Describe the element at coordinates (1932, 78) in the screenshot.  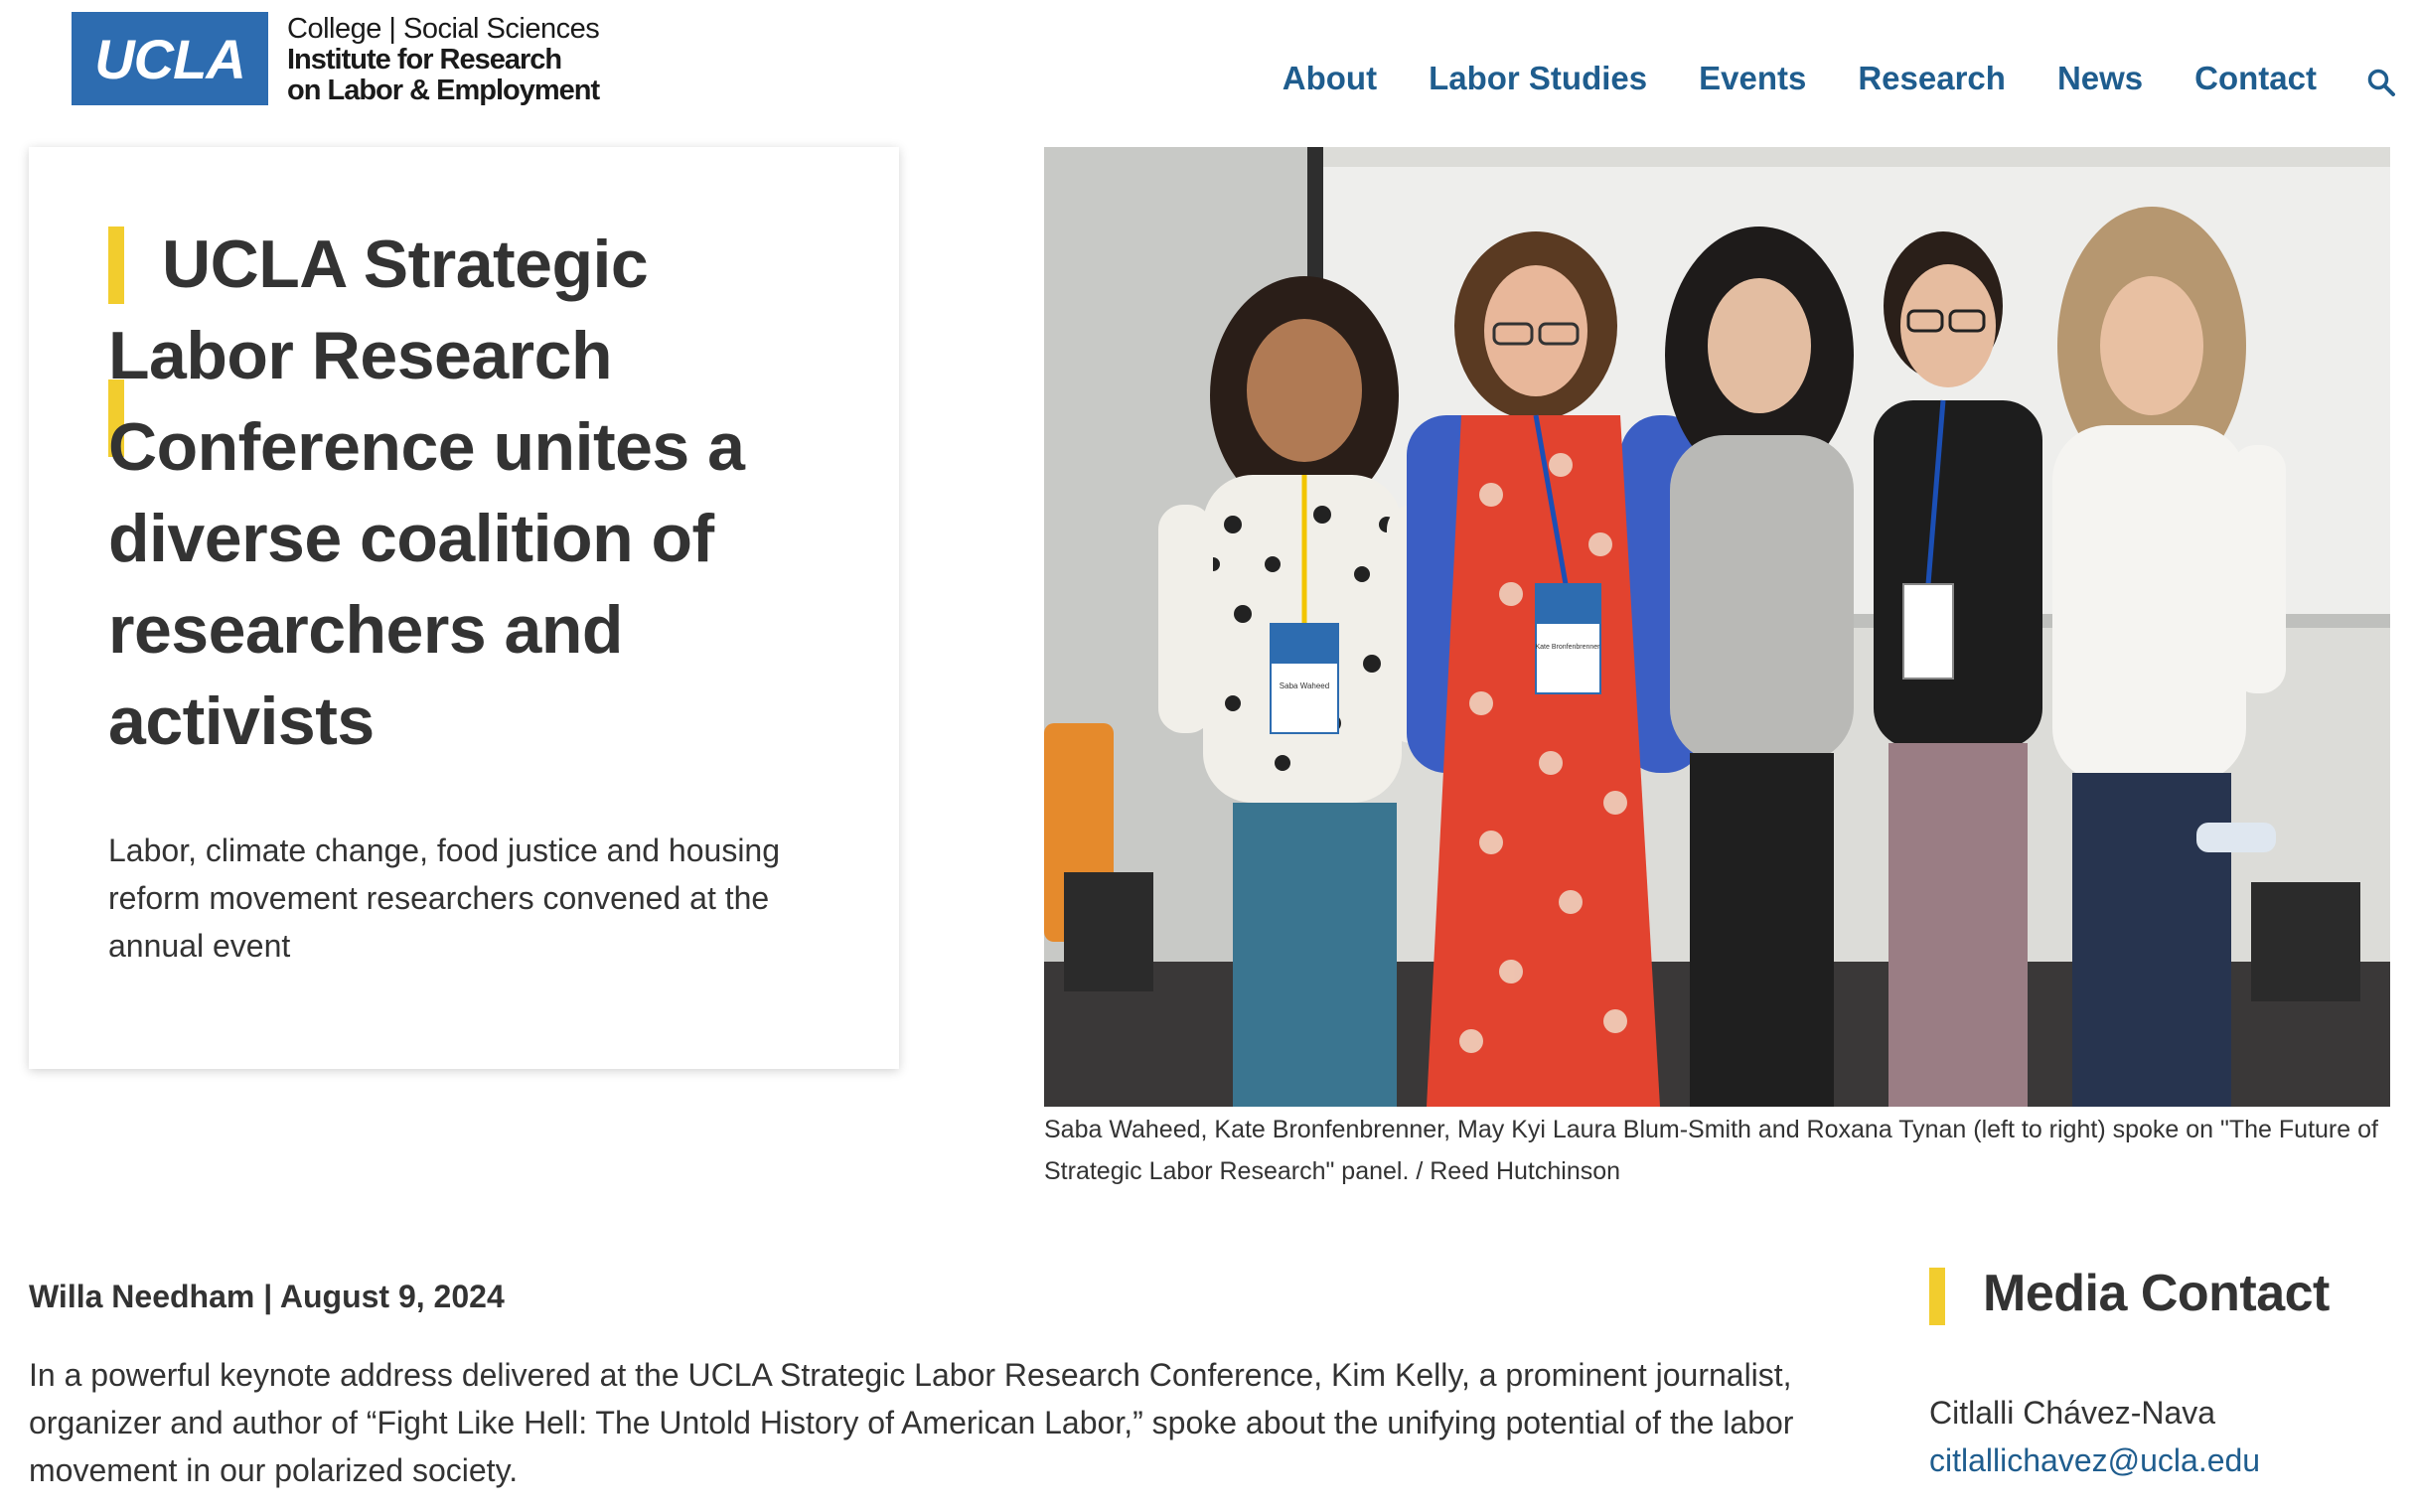
I see `nav-research: Research` at that location.